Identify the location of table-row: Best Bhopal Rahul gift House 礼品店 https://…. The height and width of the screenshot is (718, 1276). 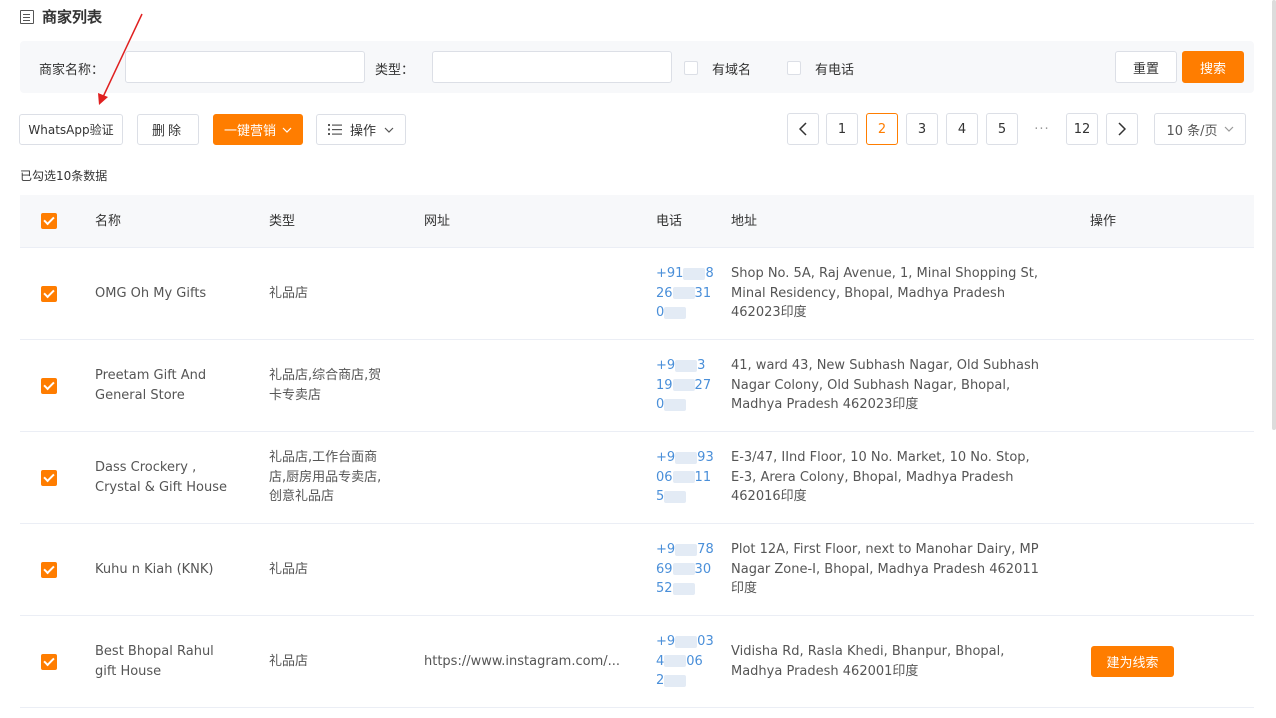
(637, 662).